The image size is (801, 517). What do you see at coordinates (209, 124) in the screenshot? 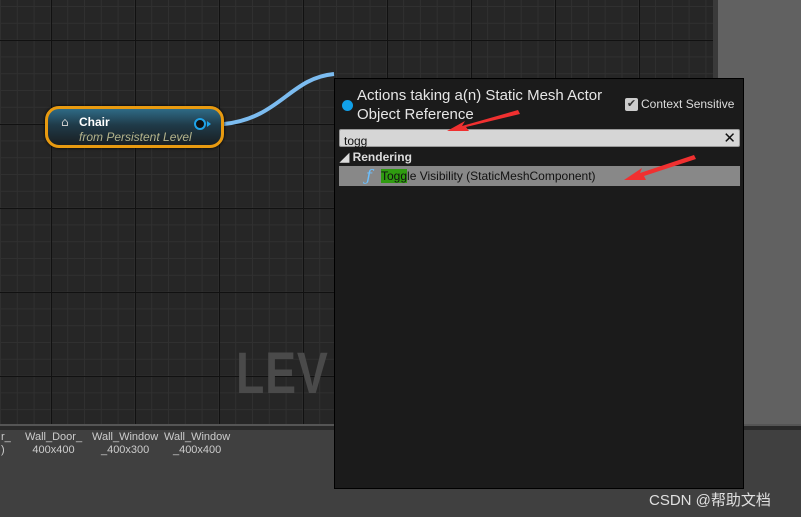
I see `pin-arrow-icon` at bounding box center [209, 124].